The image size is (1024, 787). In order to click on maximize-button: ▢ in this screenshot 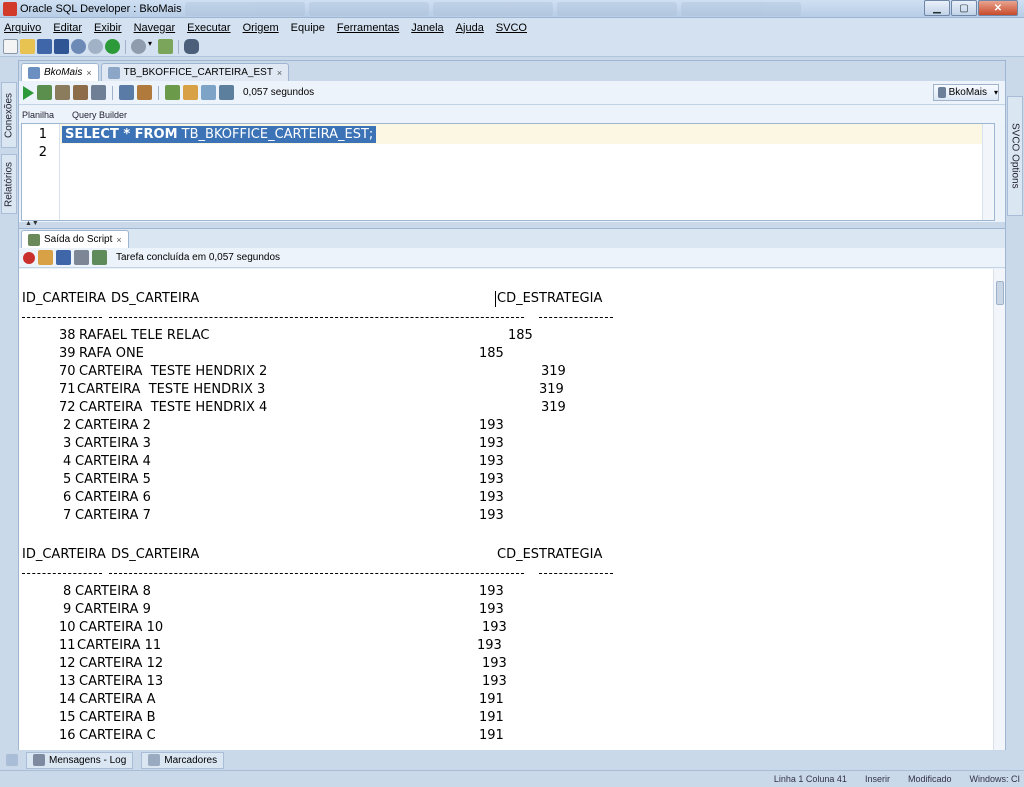, I will do `click(964, 8)`.